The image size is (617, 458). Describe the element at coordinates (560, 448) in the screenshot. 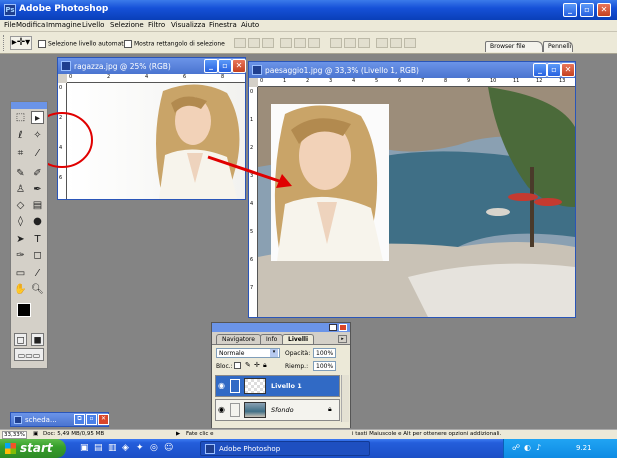

I see `system-tray: ☍ ◐ ♪ 9.21` at that location.